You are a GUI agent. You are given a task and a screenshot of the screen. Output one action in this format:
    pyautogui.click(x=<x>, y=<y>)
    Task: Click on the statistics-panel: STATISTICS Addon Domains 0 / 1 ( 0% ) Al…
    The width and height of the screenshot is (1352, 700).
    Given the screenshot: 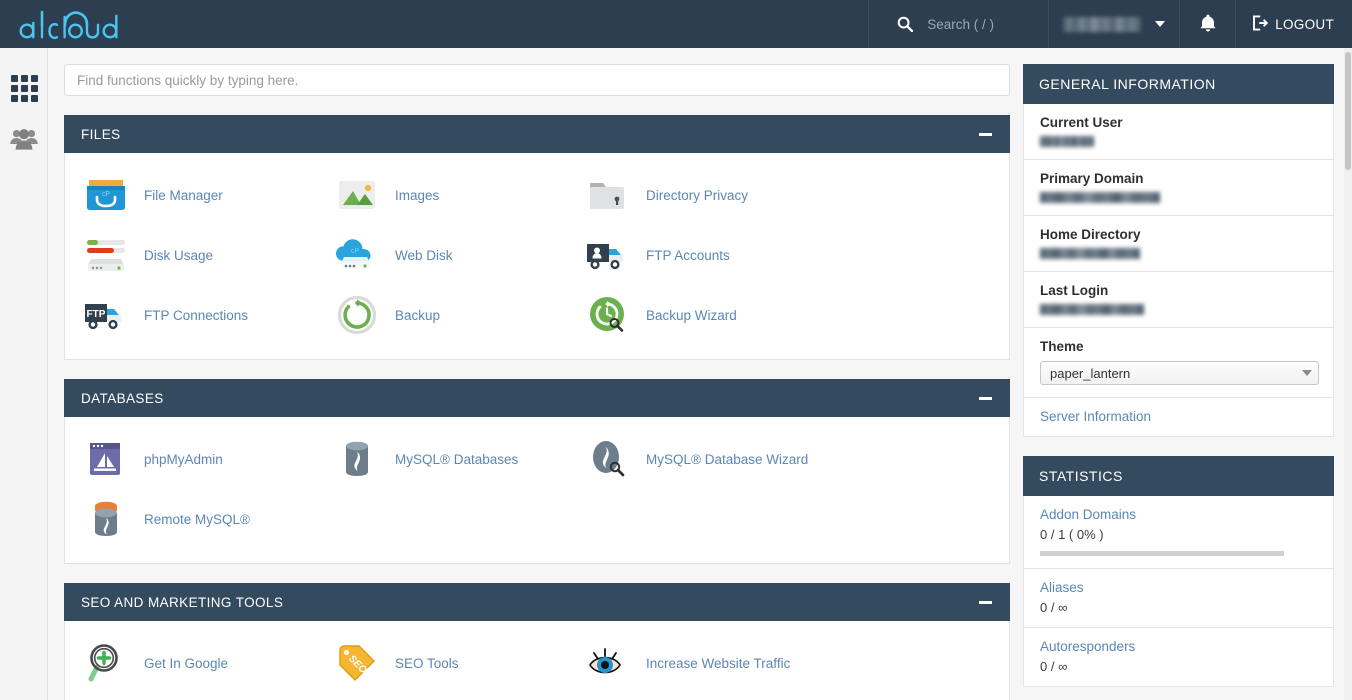 What is the action you would take?
    pyautogui.click(x=1178, y=571)
    